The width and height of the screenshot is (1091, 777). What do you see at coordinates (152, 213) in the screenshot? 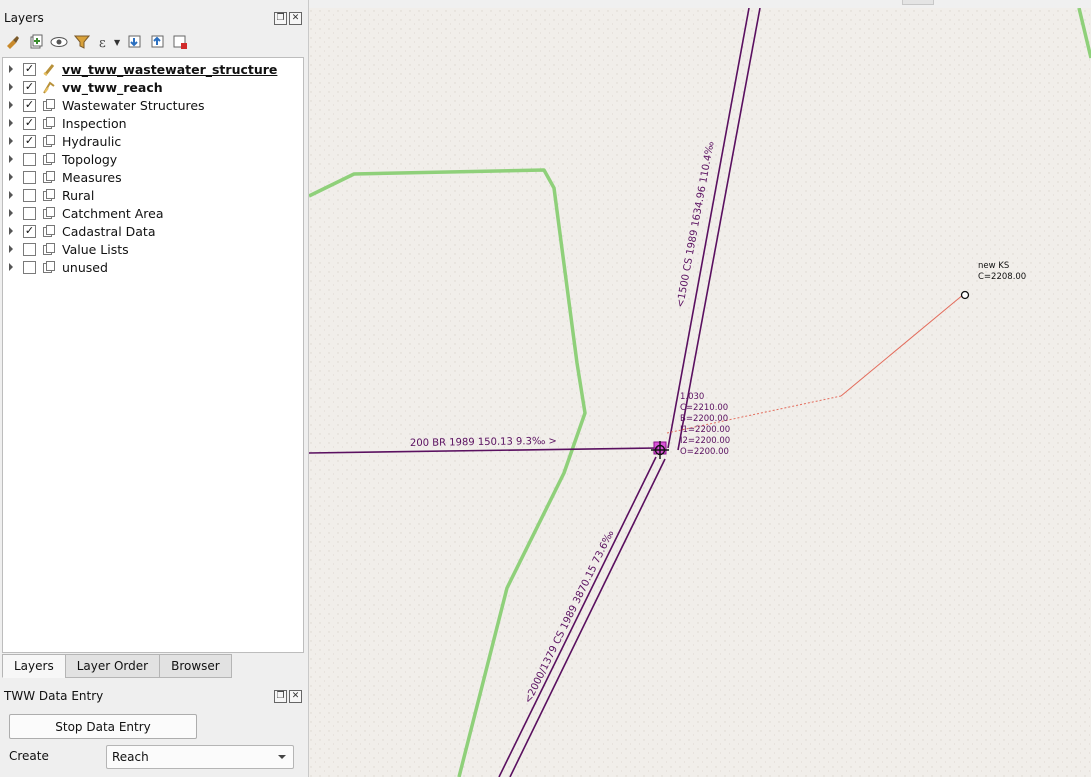
I see `layer-row: Catchment Area` at bounding box center [152, 213].